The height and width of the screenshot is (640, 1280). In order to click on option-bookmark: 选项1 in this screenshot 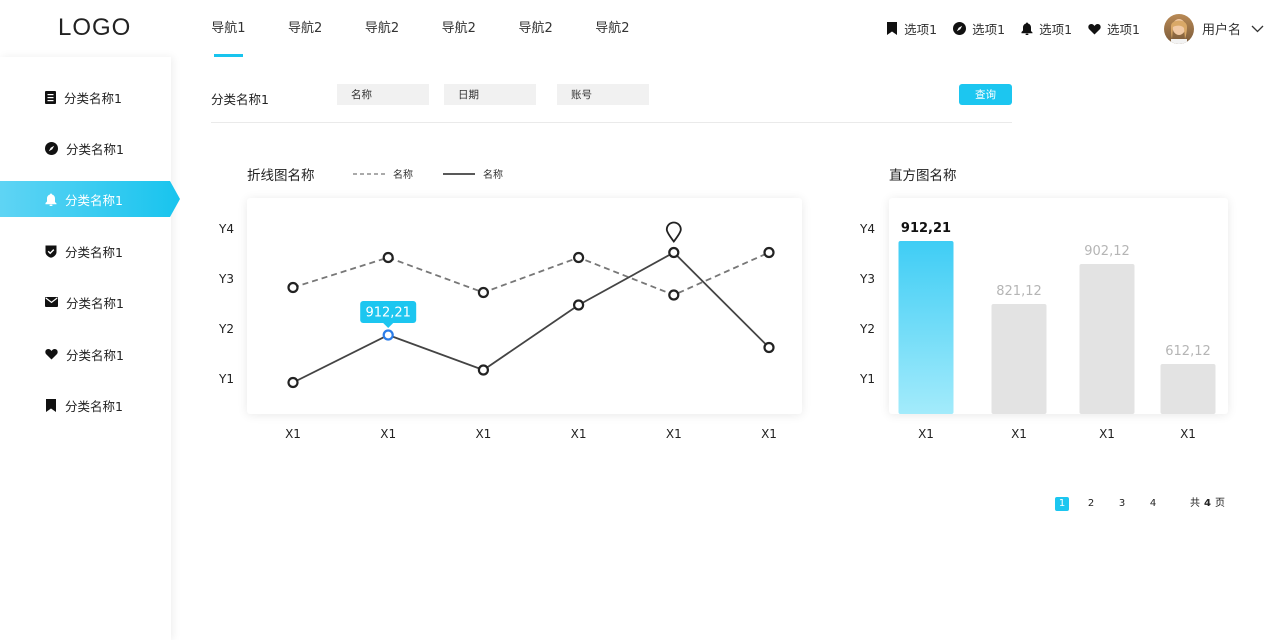, I will do `click(911, 28)`.